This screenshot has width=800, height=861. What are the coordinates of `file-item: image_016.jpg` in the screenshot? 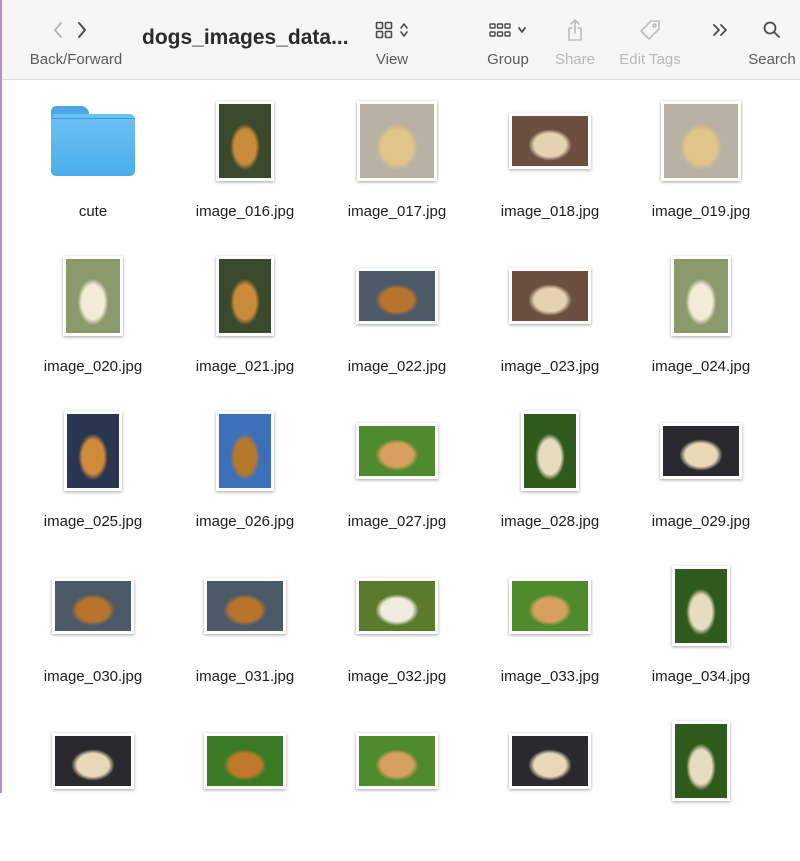 It's located at (245, 166).